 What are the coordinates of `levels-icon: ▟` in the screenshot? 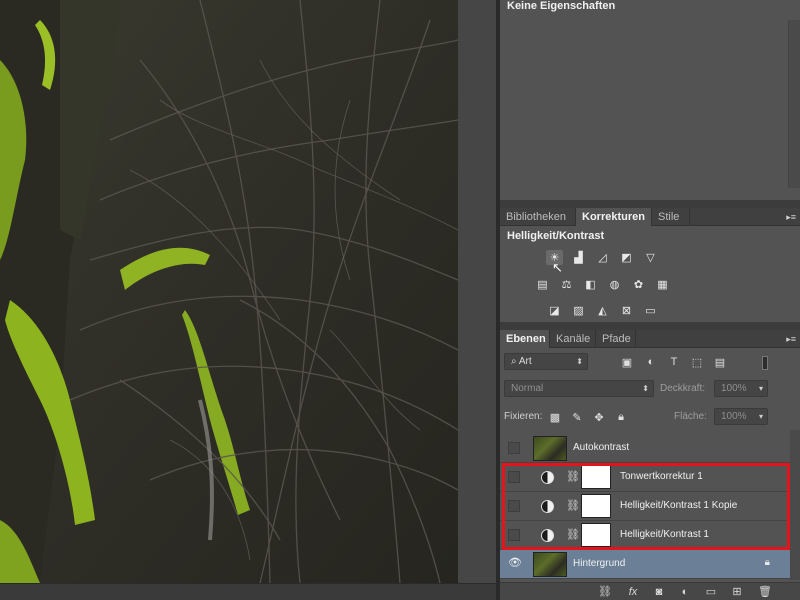 It's located at (578, 257).